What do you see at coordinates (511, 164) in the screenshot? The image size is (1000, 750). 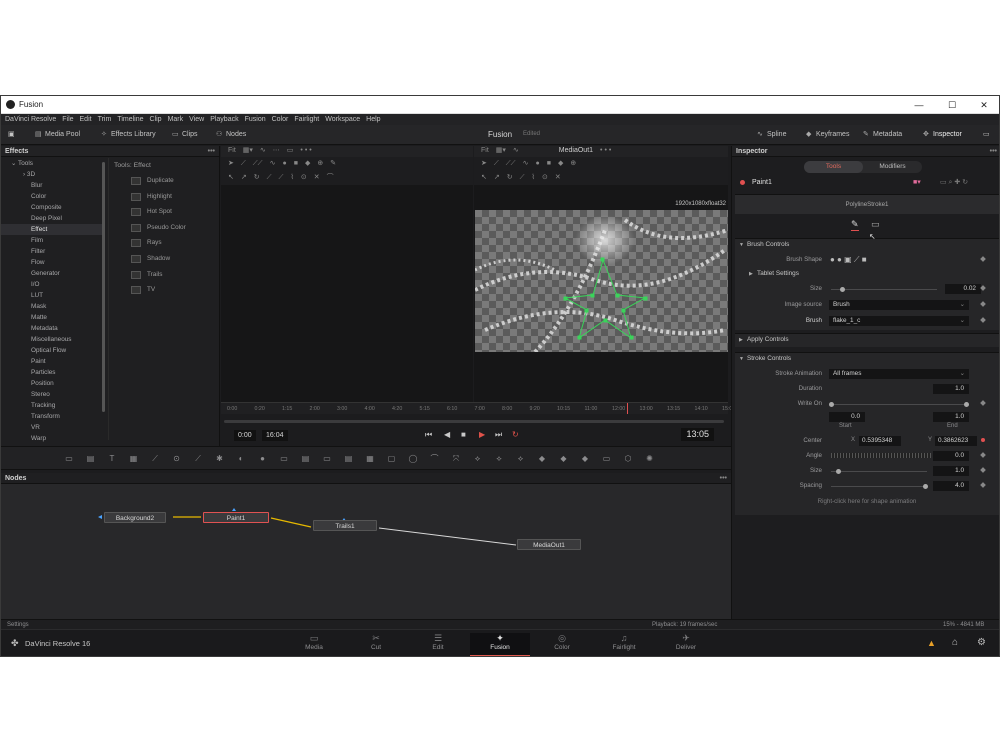 I see `multistroke-tool-icon-right: ⟋⟋` at bounding box center [511, 164].